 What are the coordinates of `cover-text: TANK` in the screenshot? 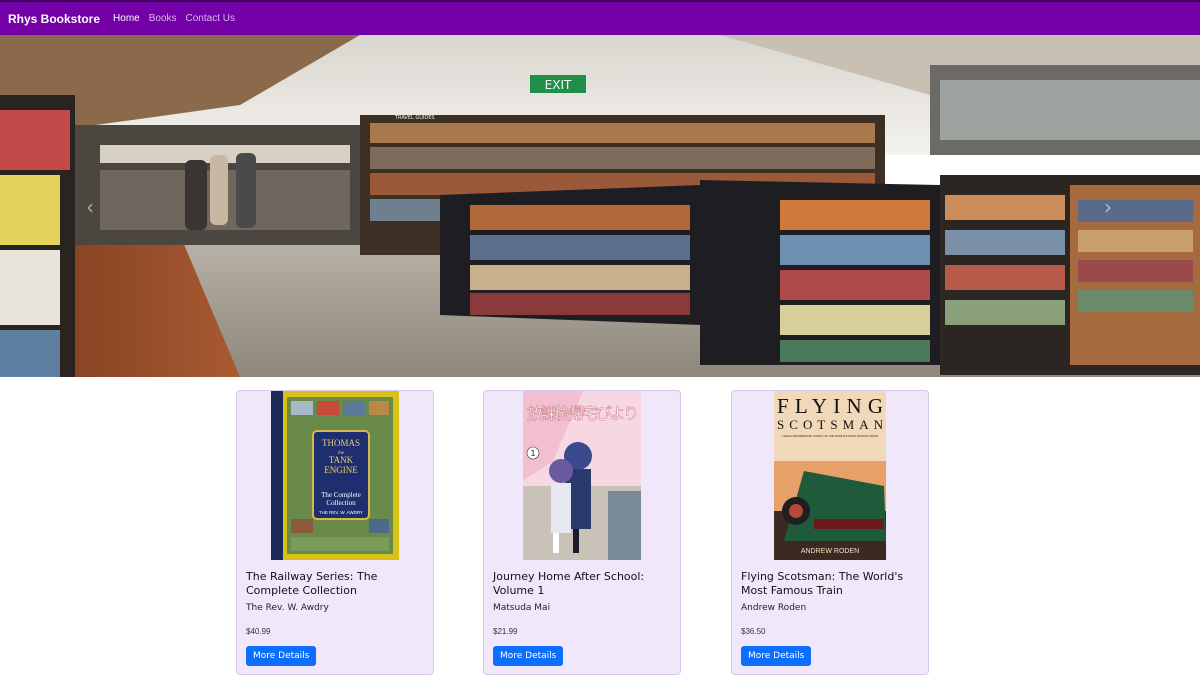 It's located at (341, 460).